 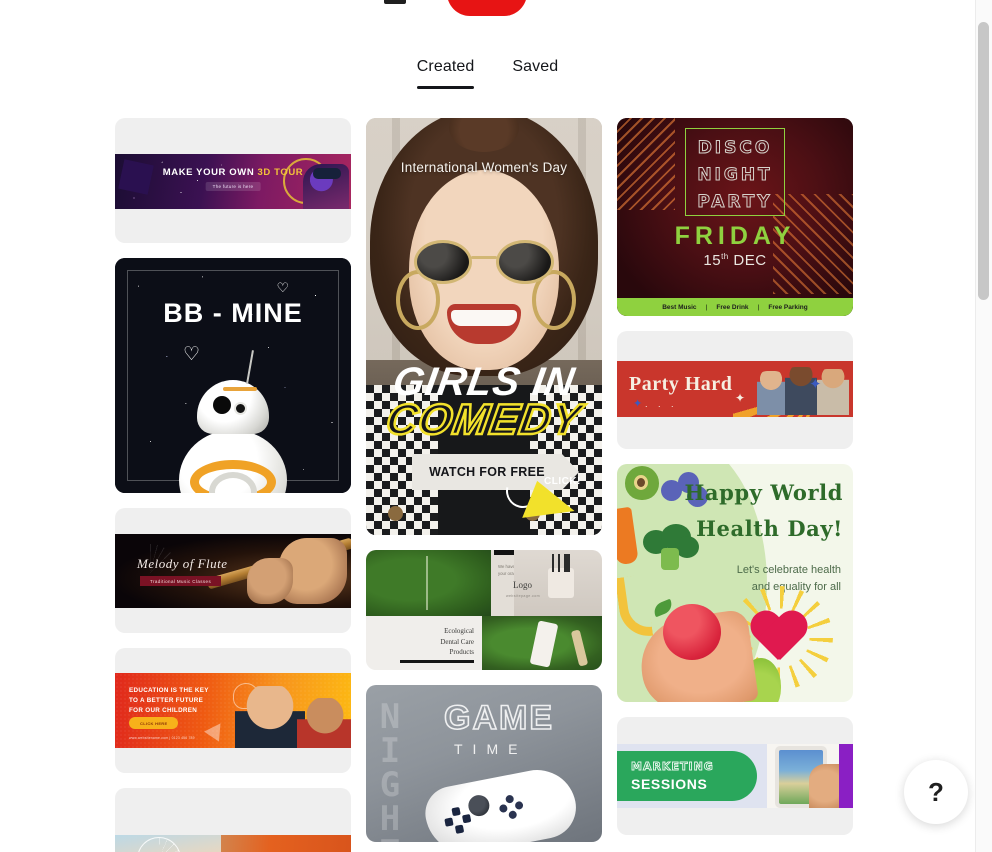 I want to click on date-month: DEC, so click(x=750, y=260).